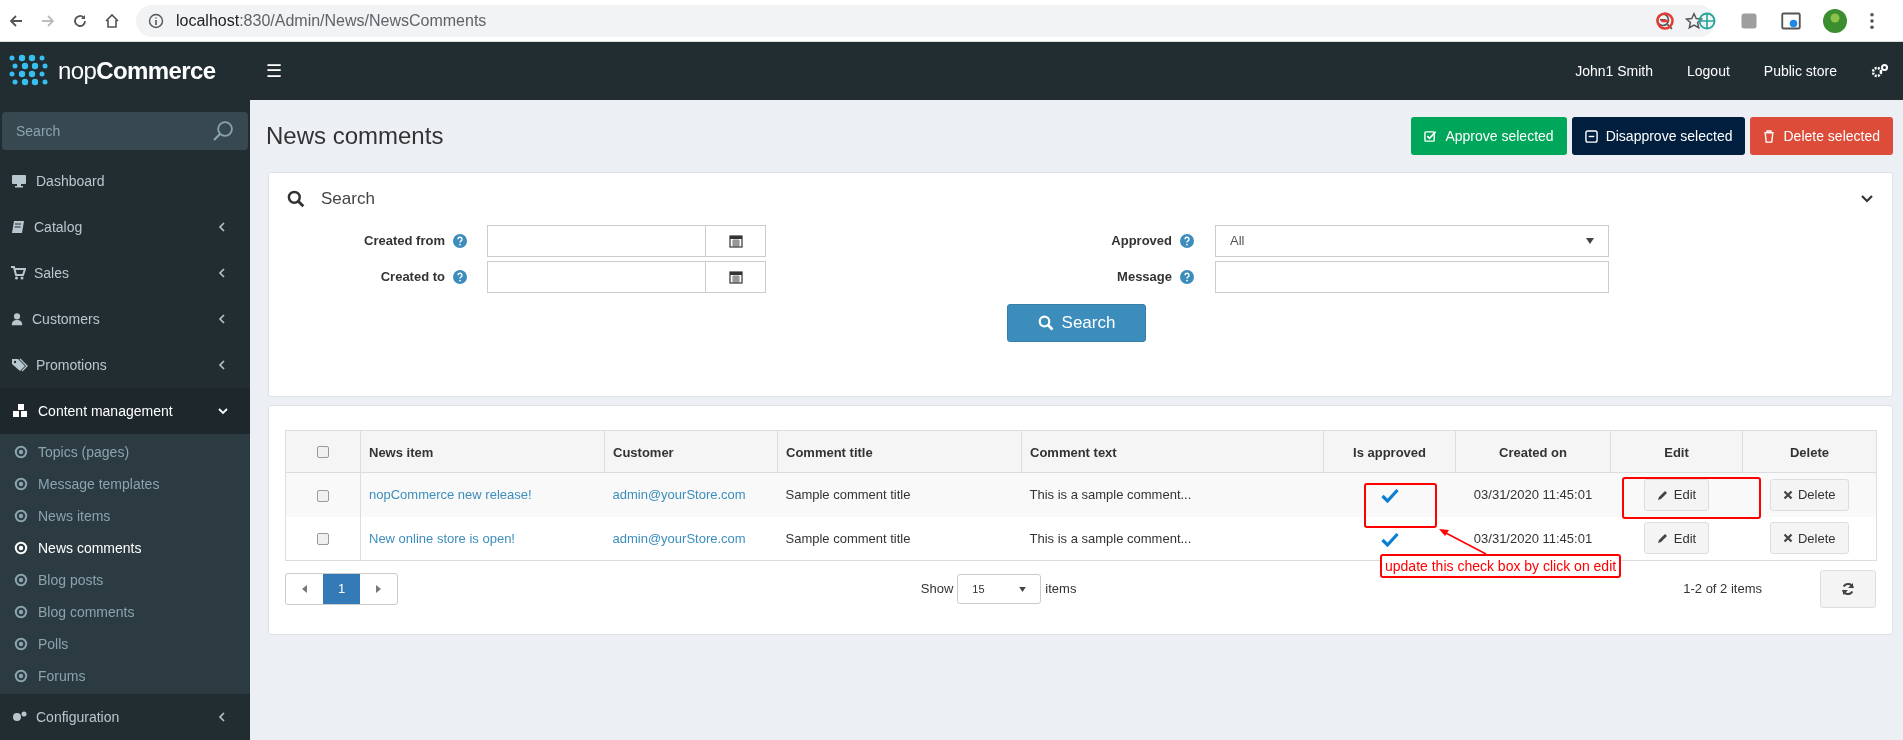 The image size is (1903, 740). I want to click on submenu-item: News items, so click(125, 516).